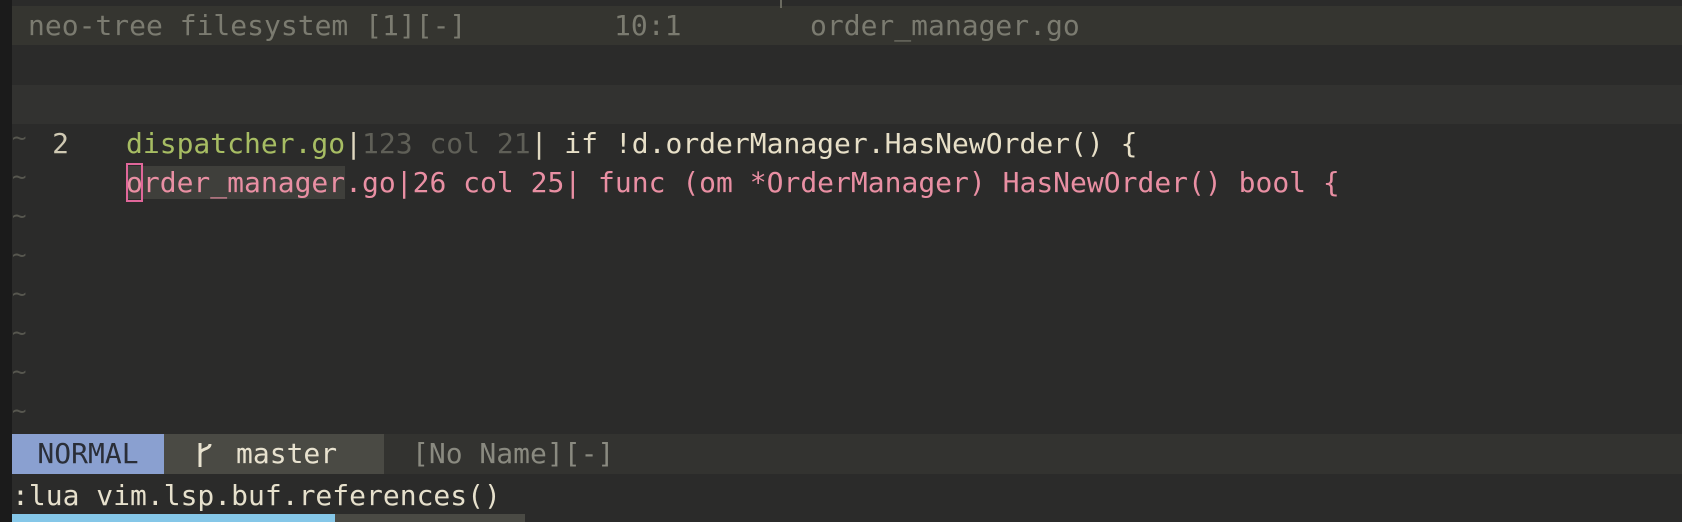  I want to click on reference-location: 26 col 25, so click(488, 182).